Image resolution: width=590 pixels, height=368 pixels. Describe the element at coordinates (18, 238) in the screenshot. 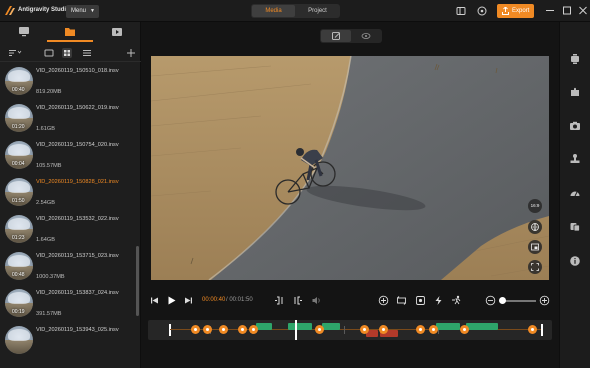

I see `thumbnail-duration: 01:23` at that location.